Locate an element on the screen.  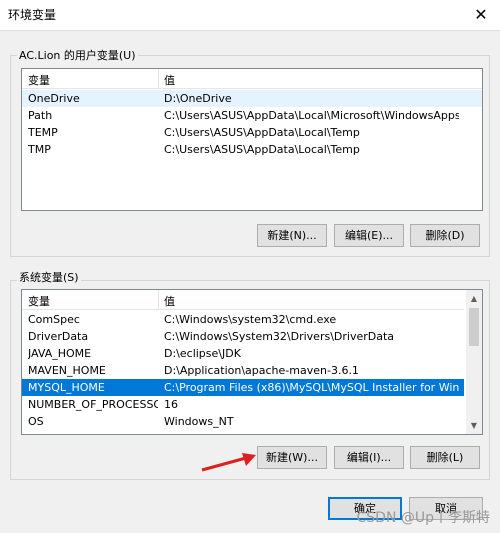
list-item: TMP C:\Users\ASUS\AppData\Local\Temp is located at coordinates (252, 149).